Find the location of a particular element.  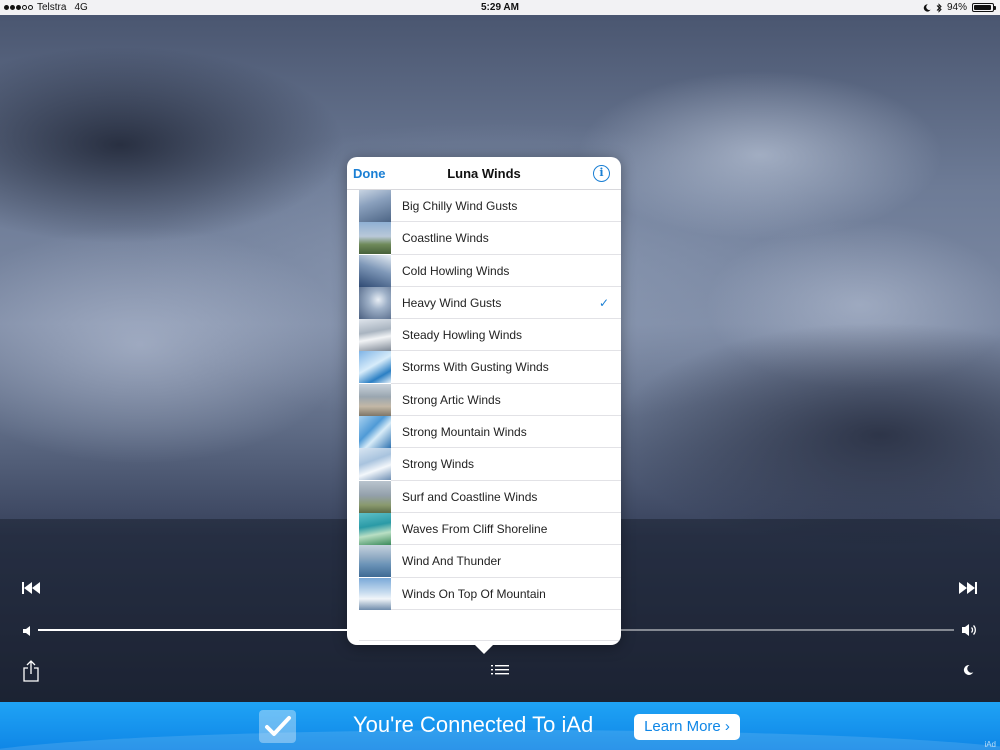

sound-label: Waves From Cliff Shoreline is located at coordinates (475, 528).